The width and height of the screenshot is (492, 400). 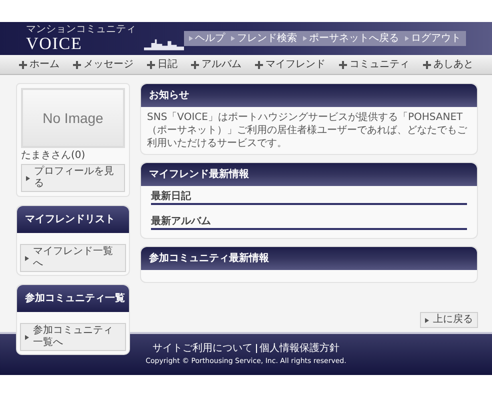 I want to click on section-heading: 最新日記, so click(x=309, y=197).